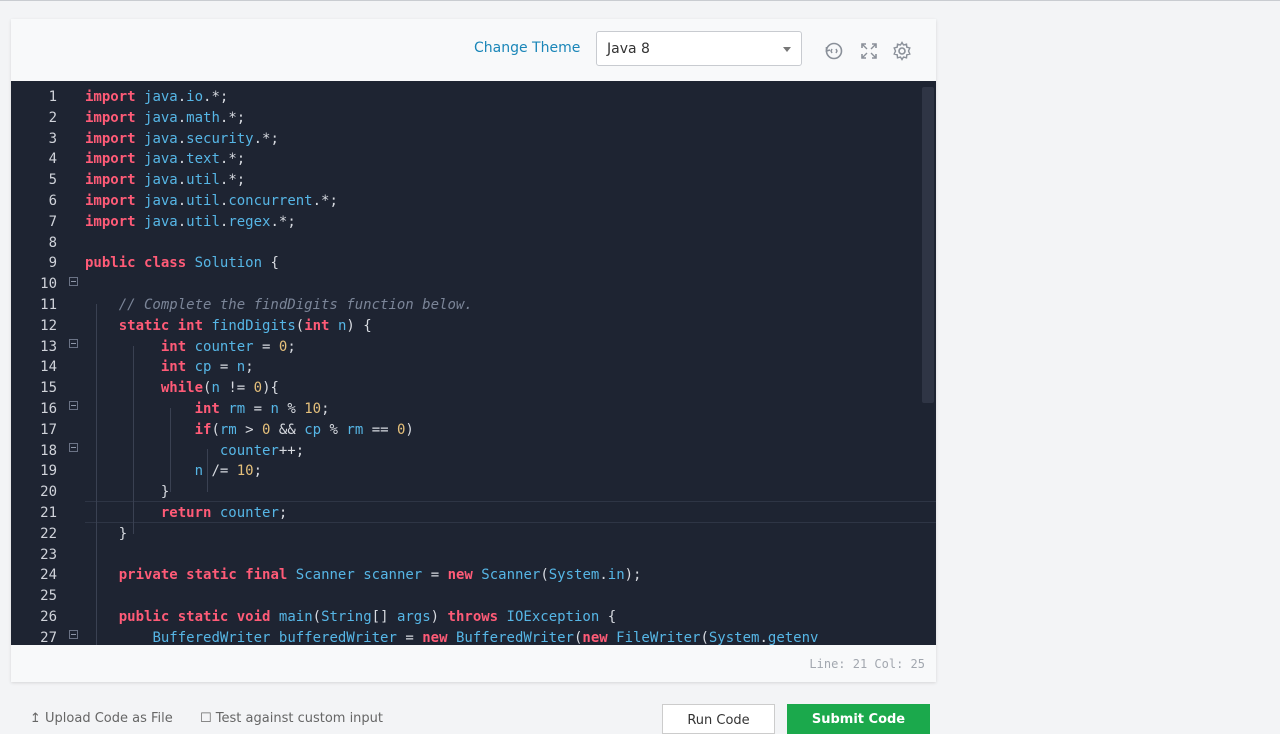 The height and width of the screenshot is (734, 1280). Describe the element at coordinates (219, 388) in the screenshot. I see `code-line: while(n != 0){` at that location.